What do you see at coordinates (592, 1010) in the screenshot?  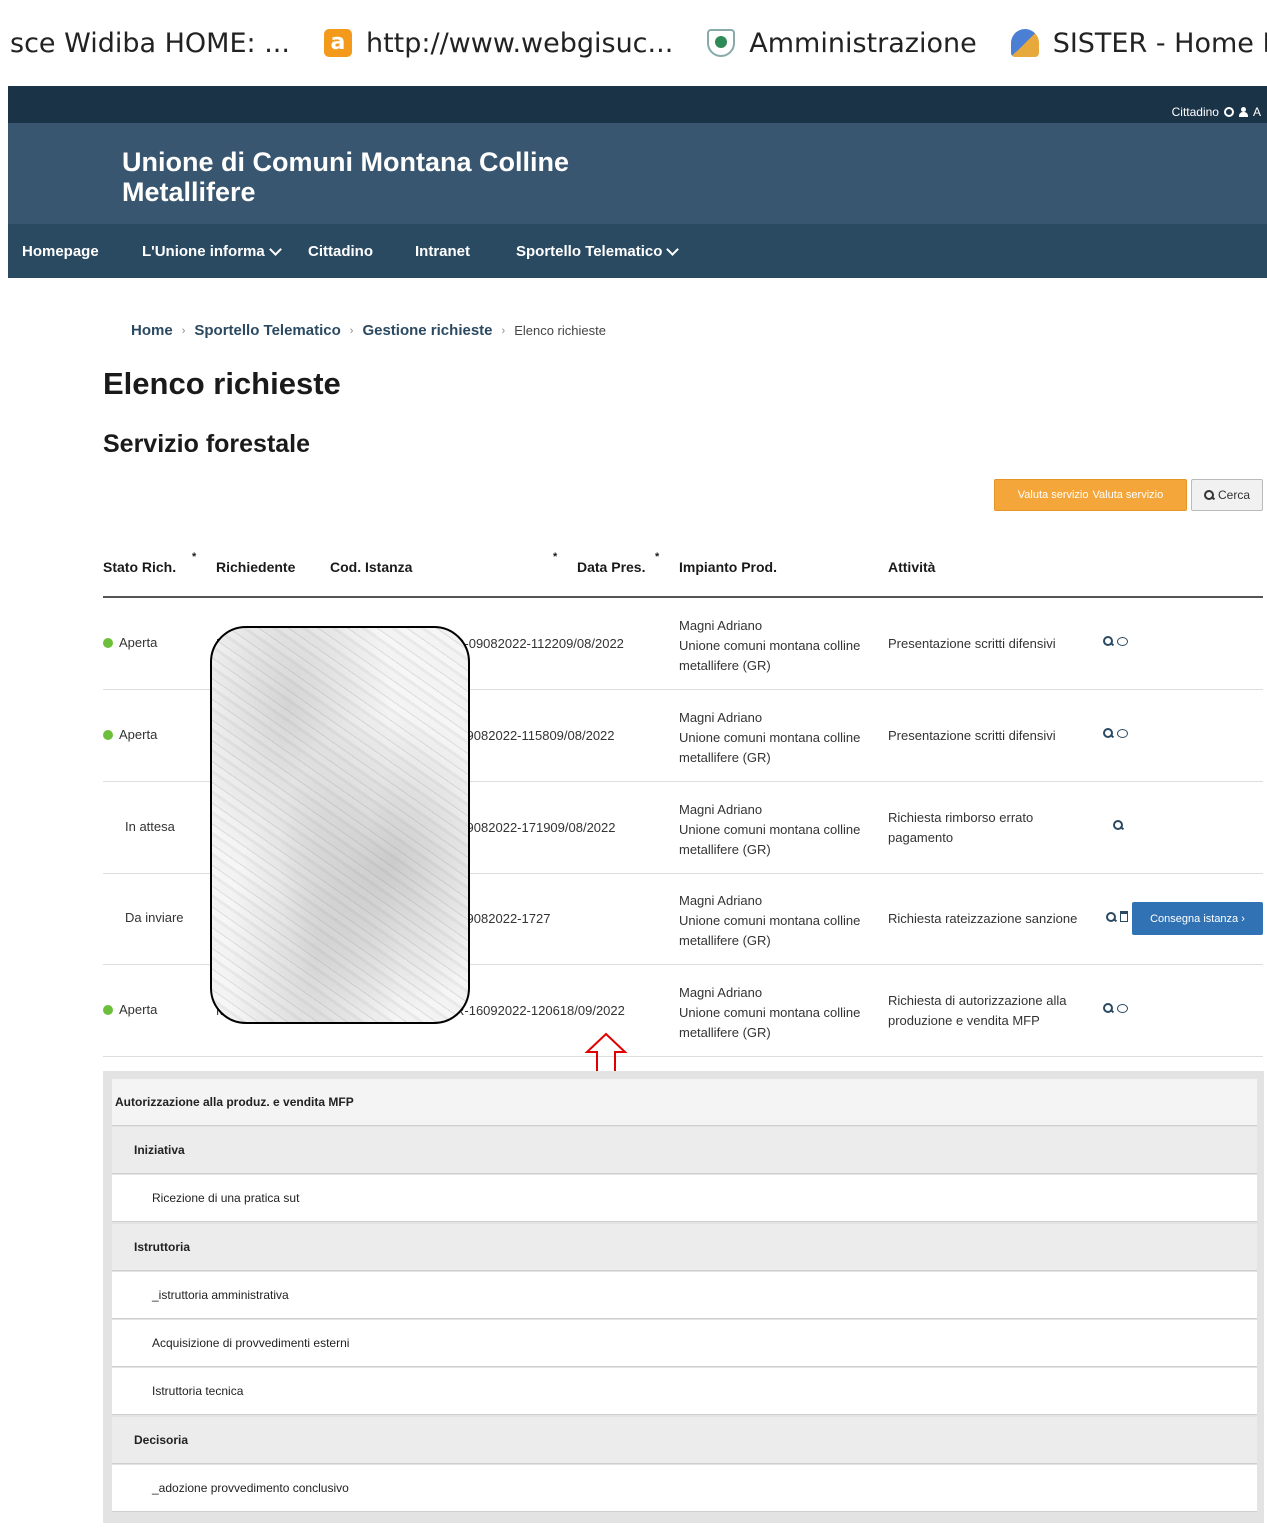 I see `data-pres-value: 18/09/2022` at bounding box center [592, 1010].